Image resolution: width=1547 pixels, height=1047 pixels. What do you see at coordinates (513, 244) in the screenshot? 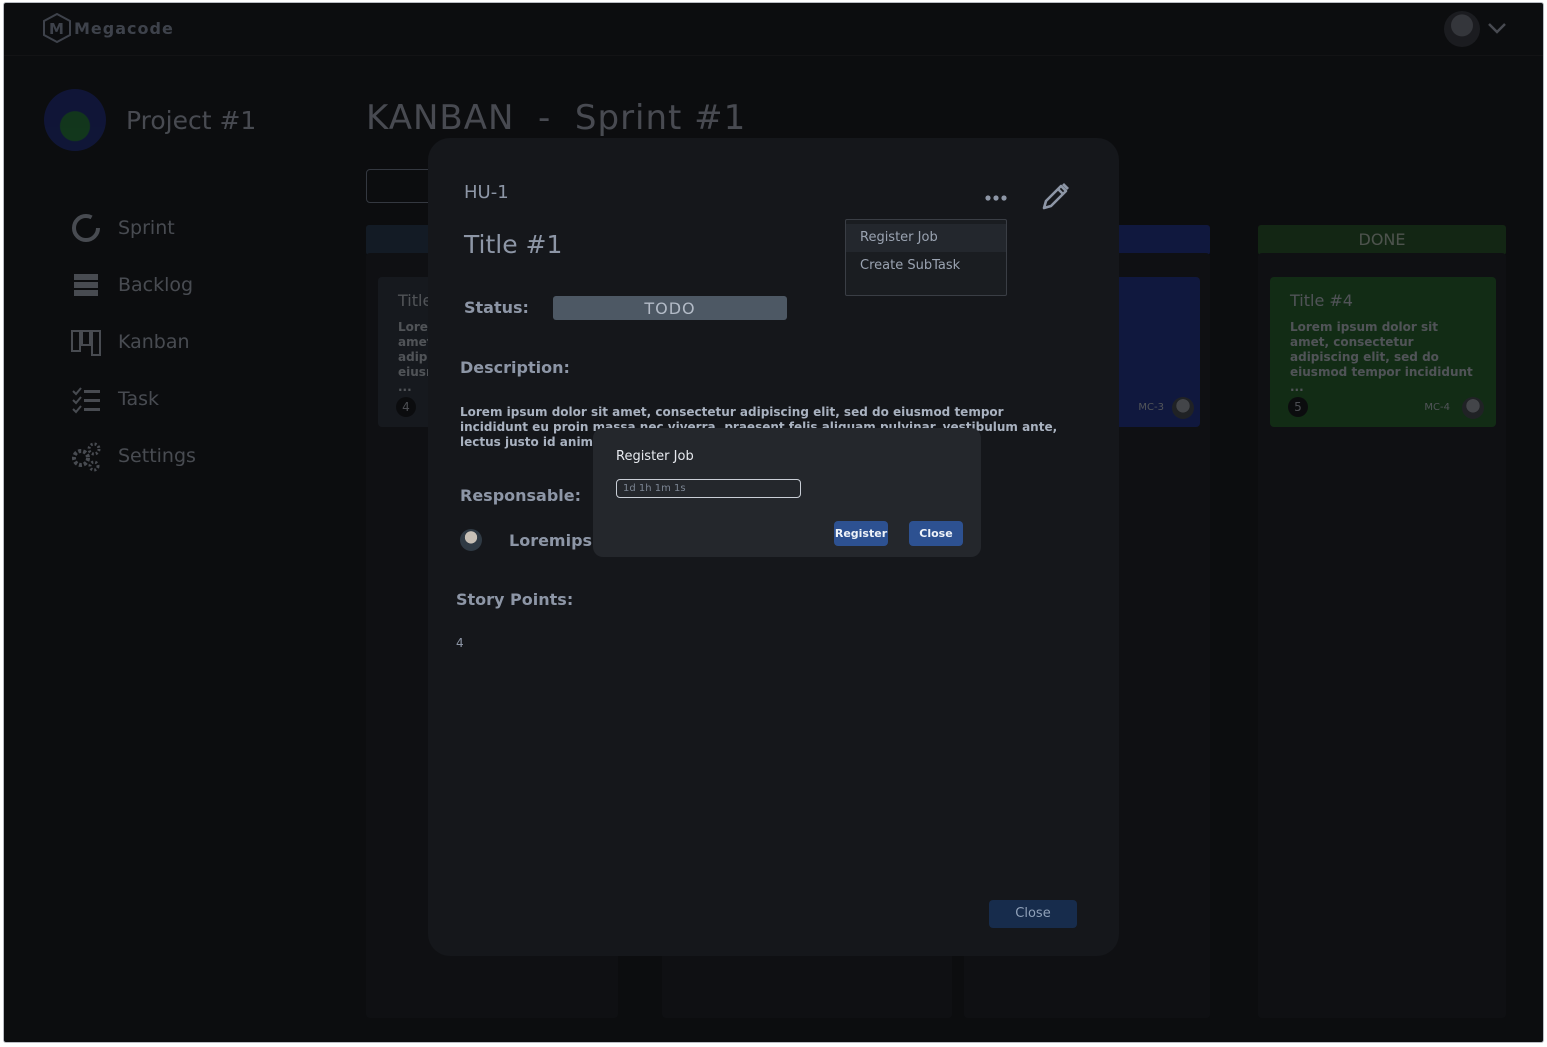
I see `task-title: Title #1` at bounding box center [513, 244].